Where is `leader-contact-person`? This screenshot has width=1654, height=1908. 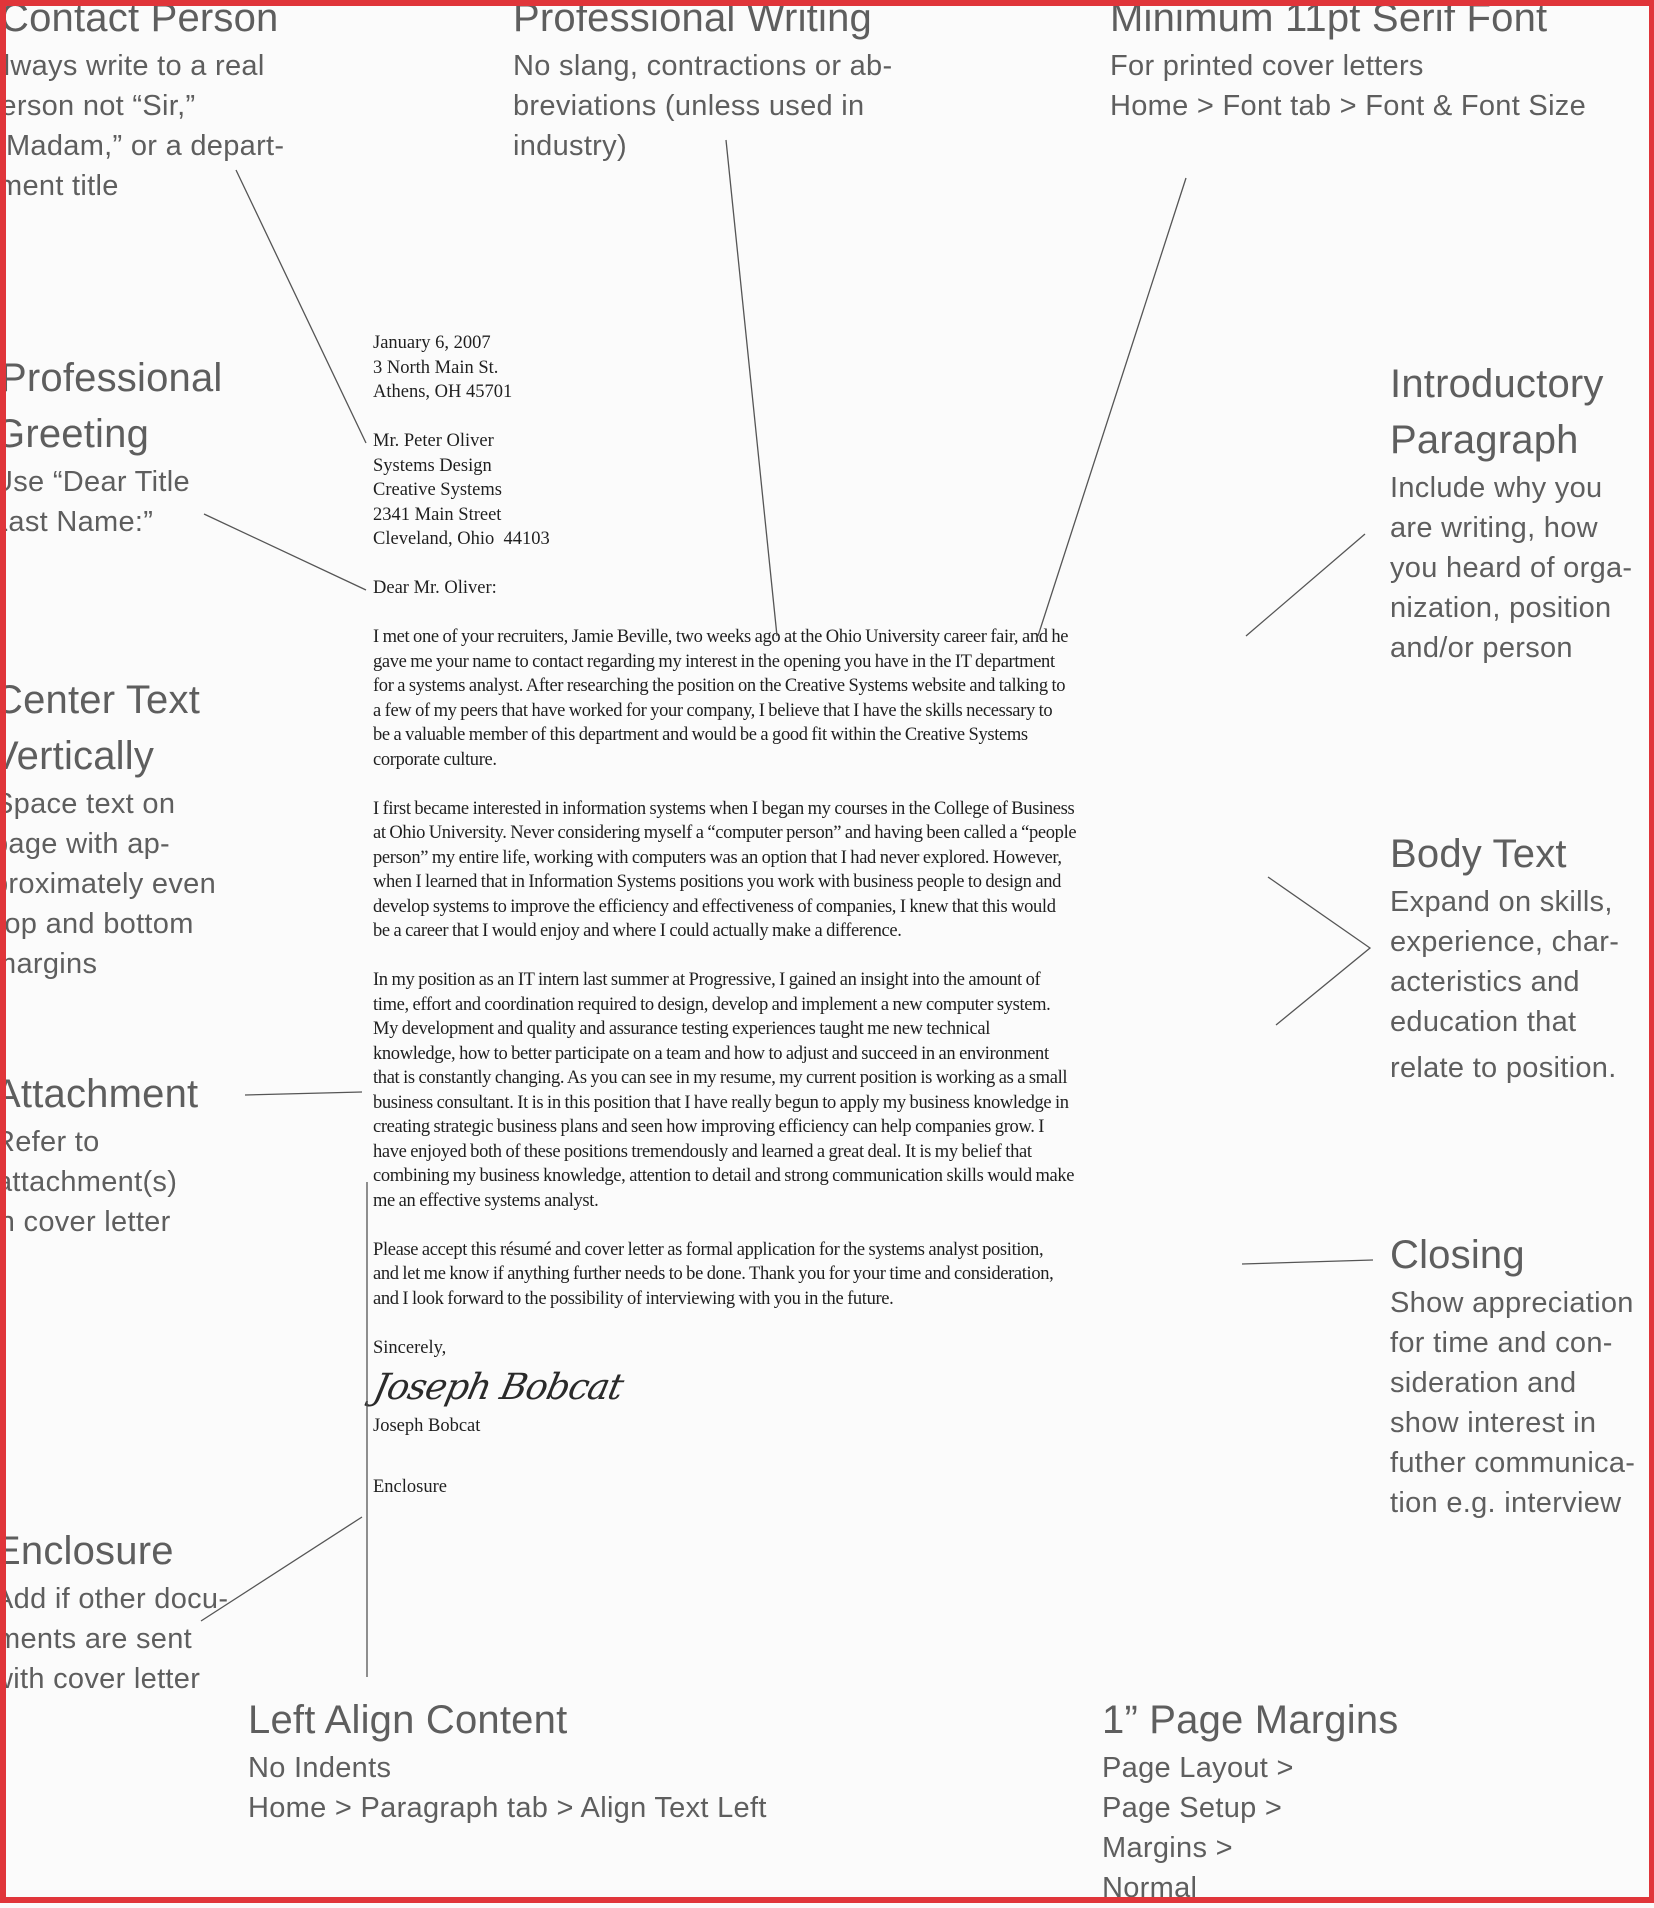 leader-contact-person is located at coordinates (301, 306).